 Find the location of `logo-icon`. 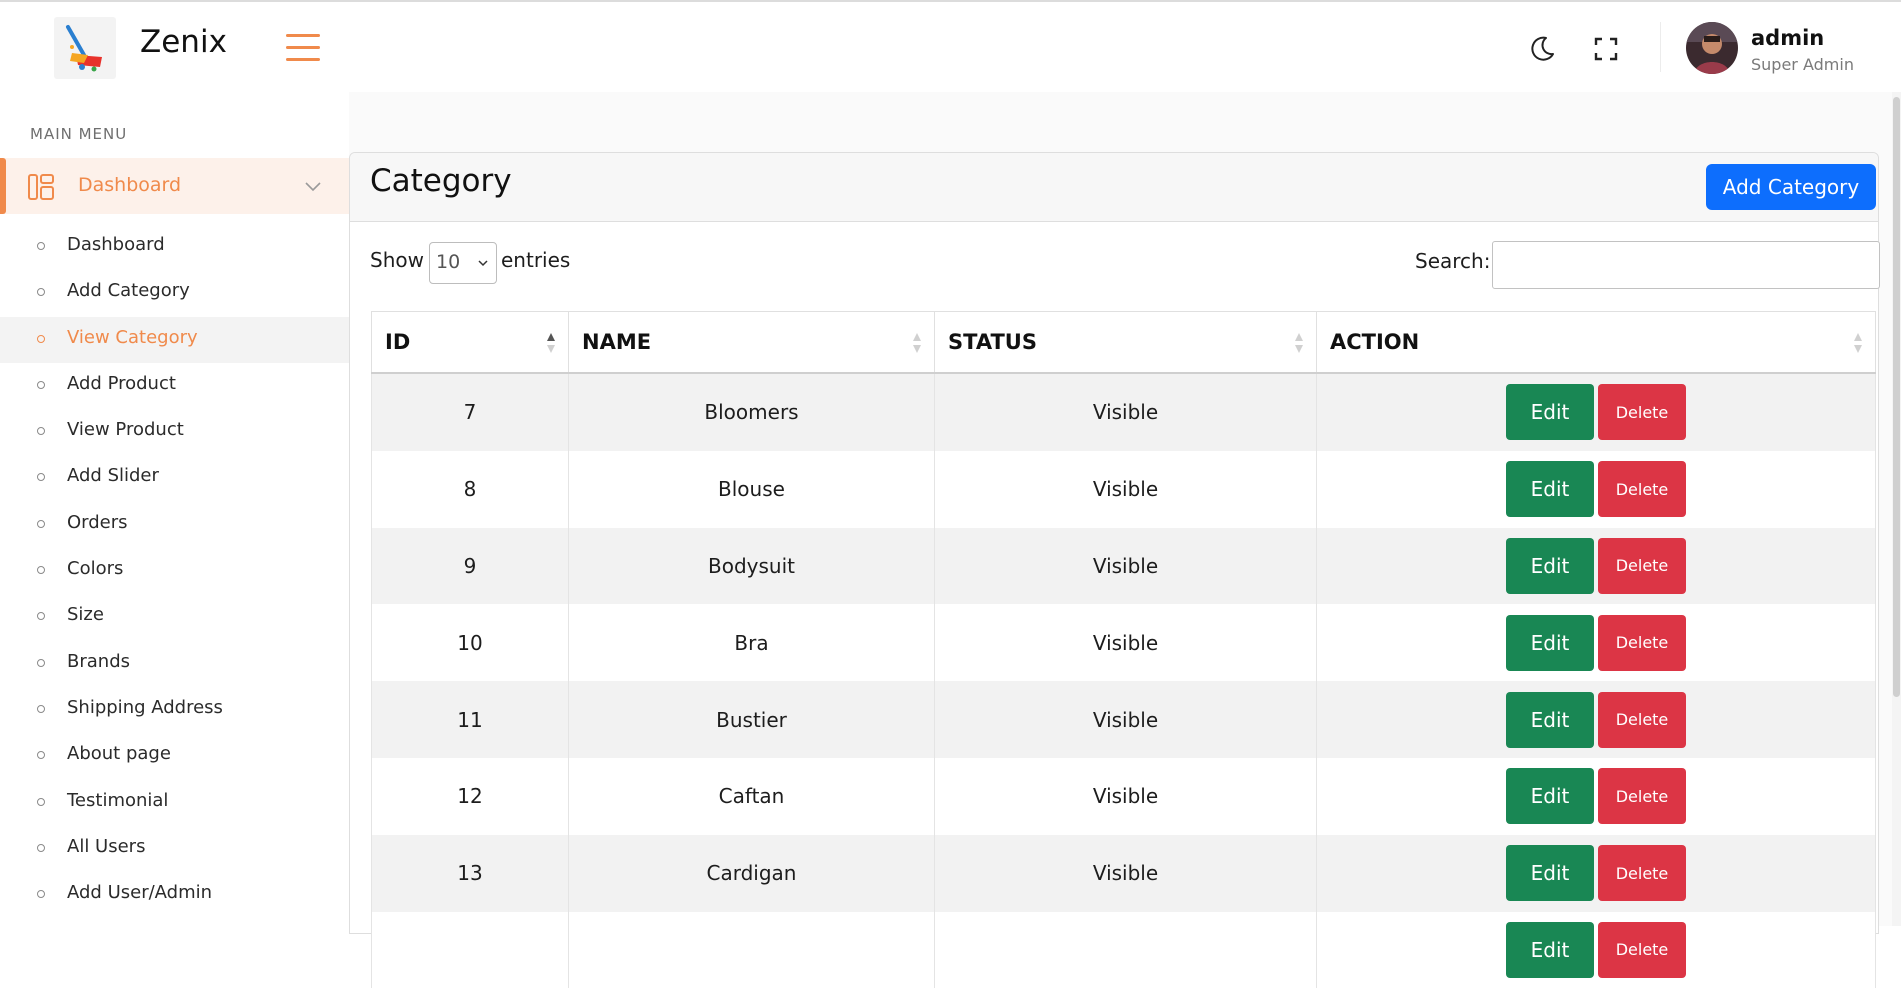

logo-icon is located at coordinates (84, 48).